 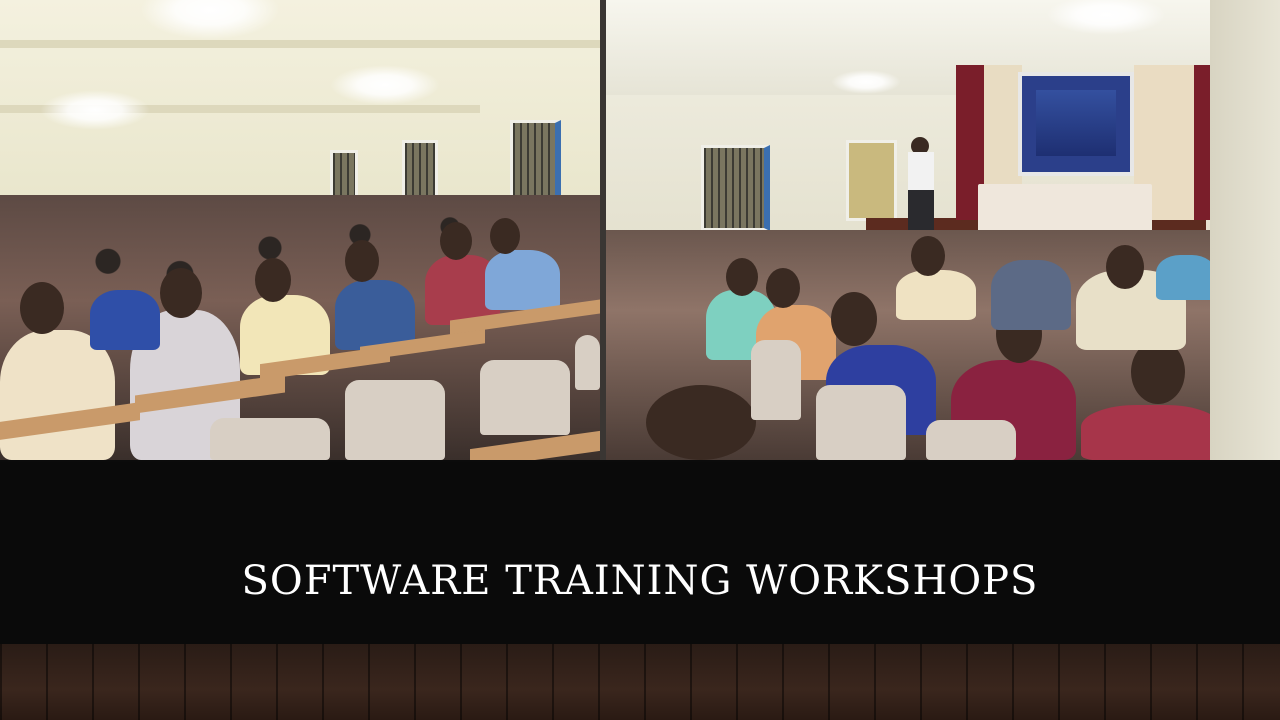 I want to click on slide-caption: SOFTWARE TRAINING WORKSHOPS, so click(x=640, y=581).